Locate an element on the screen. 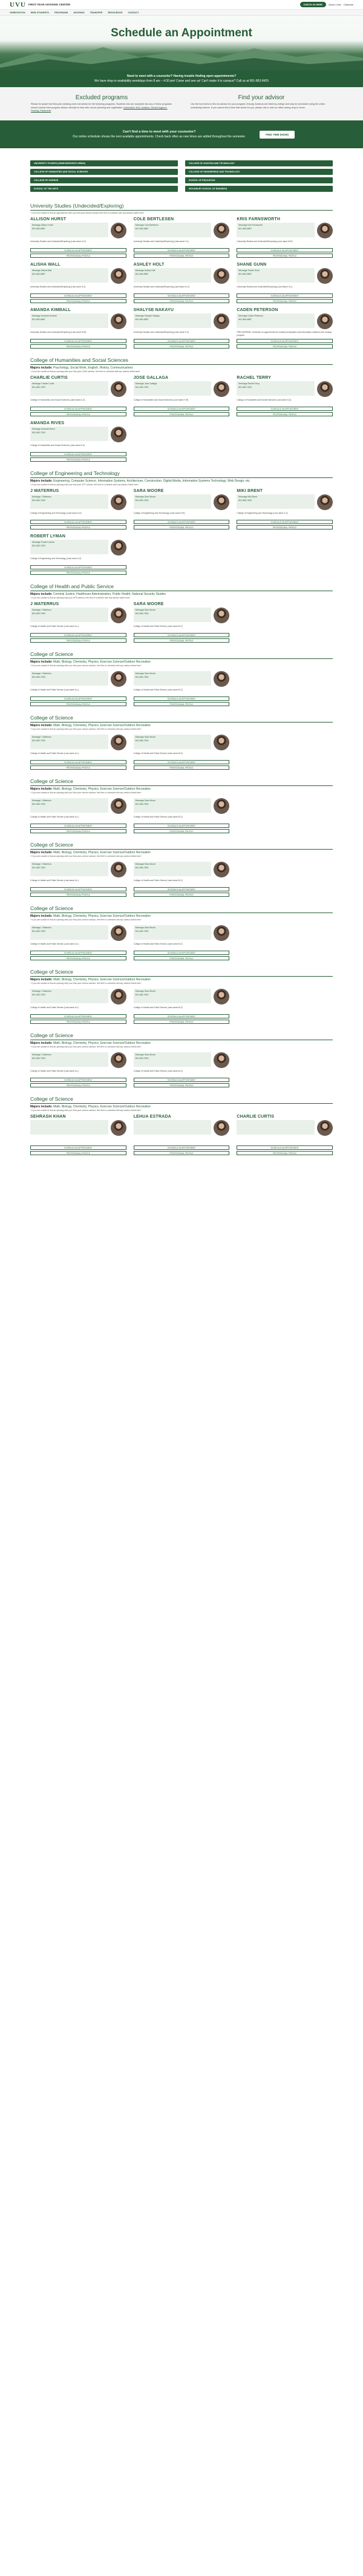 This screenshot has height=2576, width=363. advisor-contact: Message Rachel Terry 801-863-7000 is located at coordinates (276, 388).